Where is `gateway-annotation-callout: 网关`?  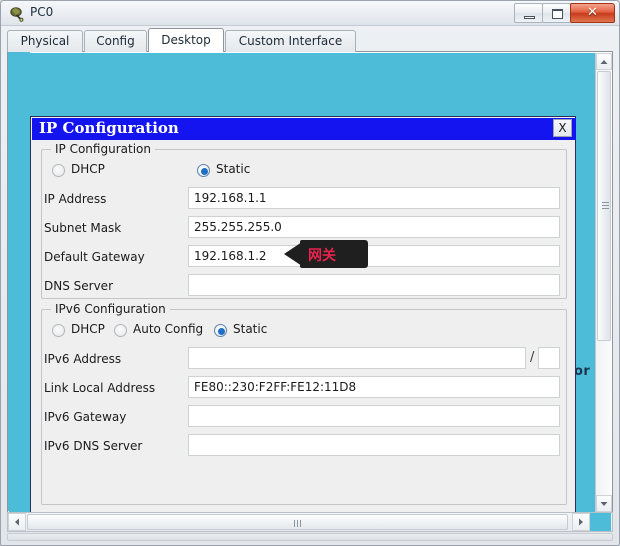
gateway-annotation-callout: 网关 is located at coordinates (326, 254).